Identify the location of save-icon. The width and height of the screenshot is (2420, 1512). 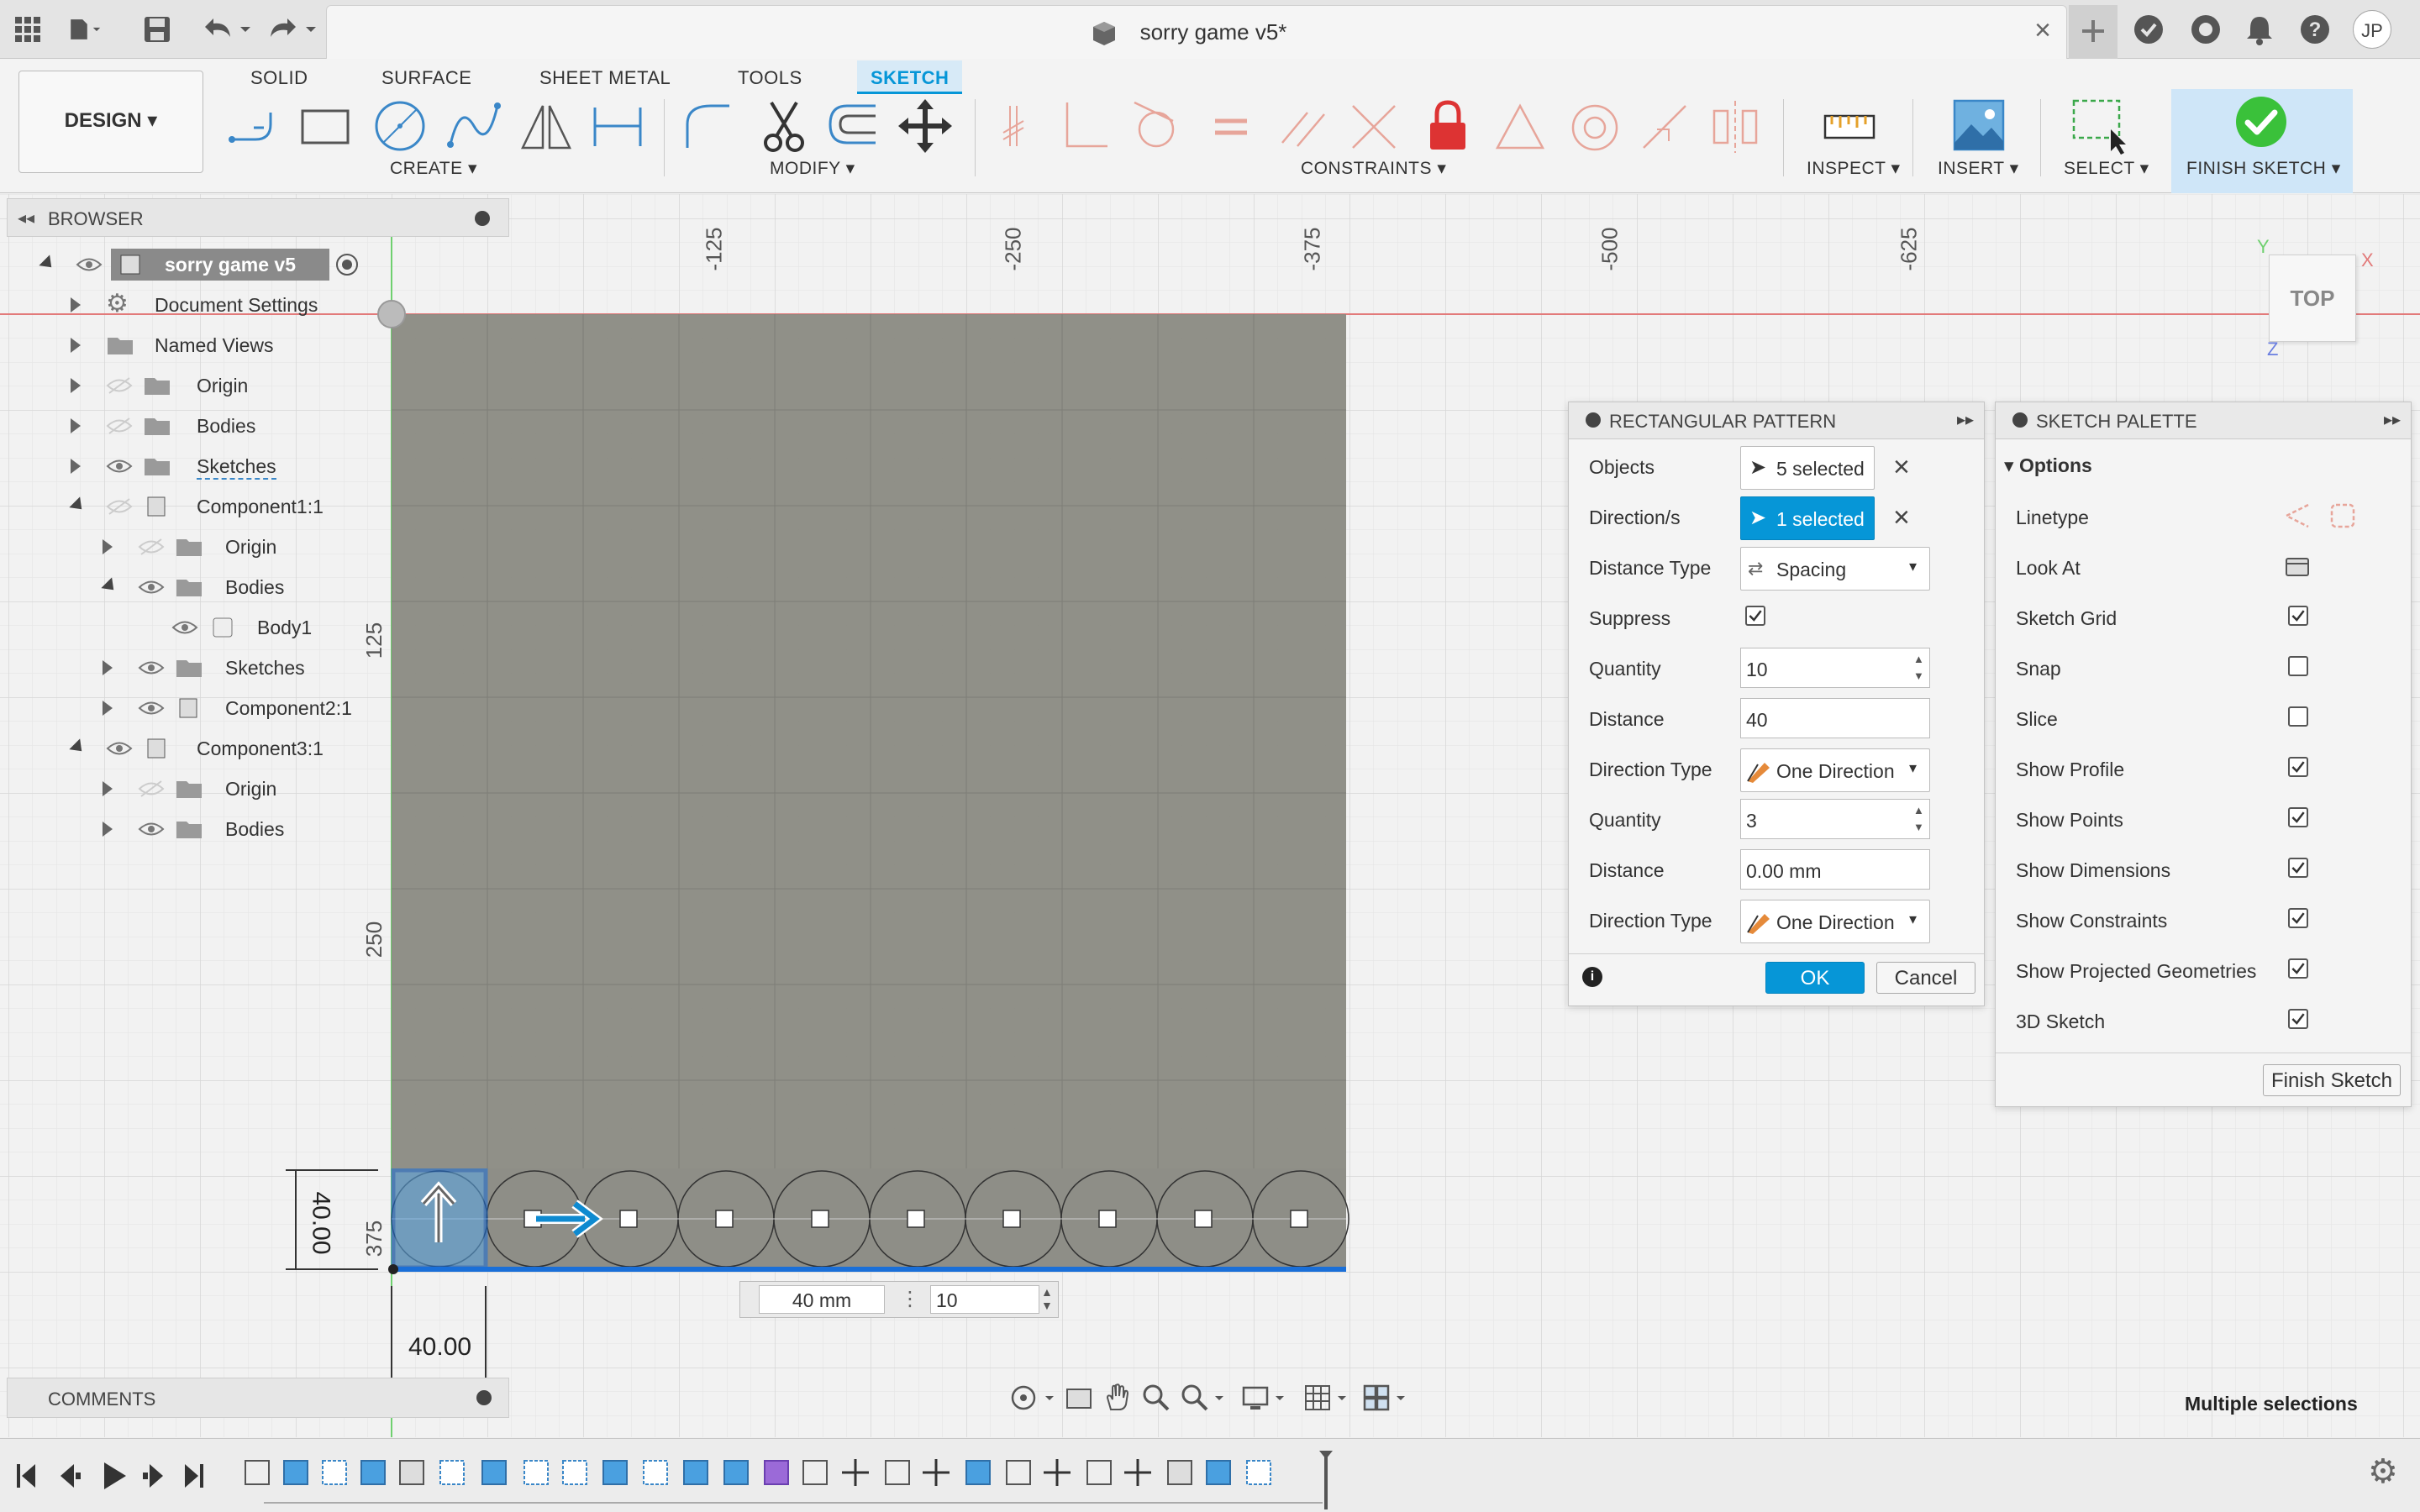
(157, 29).